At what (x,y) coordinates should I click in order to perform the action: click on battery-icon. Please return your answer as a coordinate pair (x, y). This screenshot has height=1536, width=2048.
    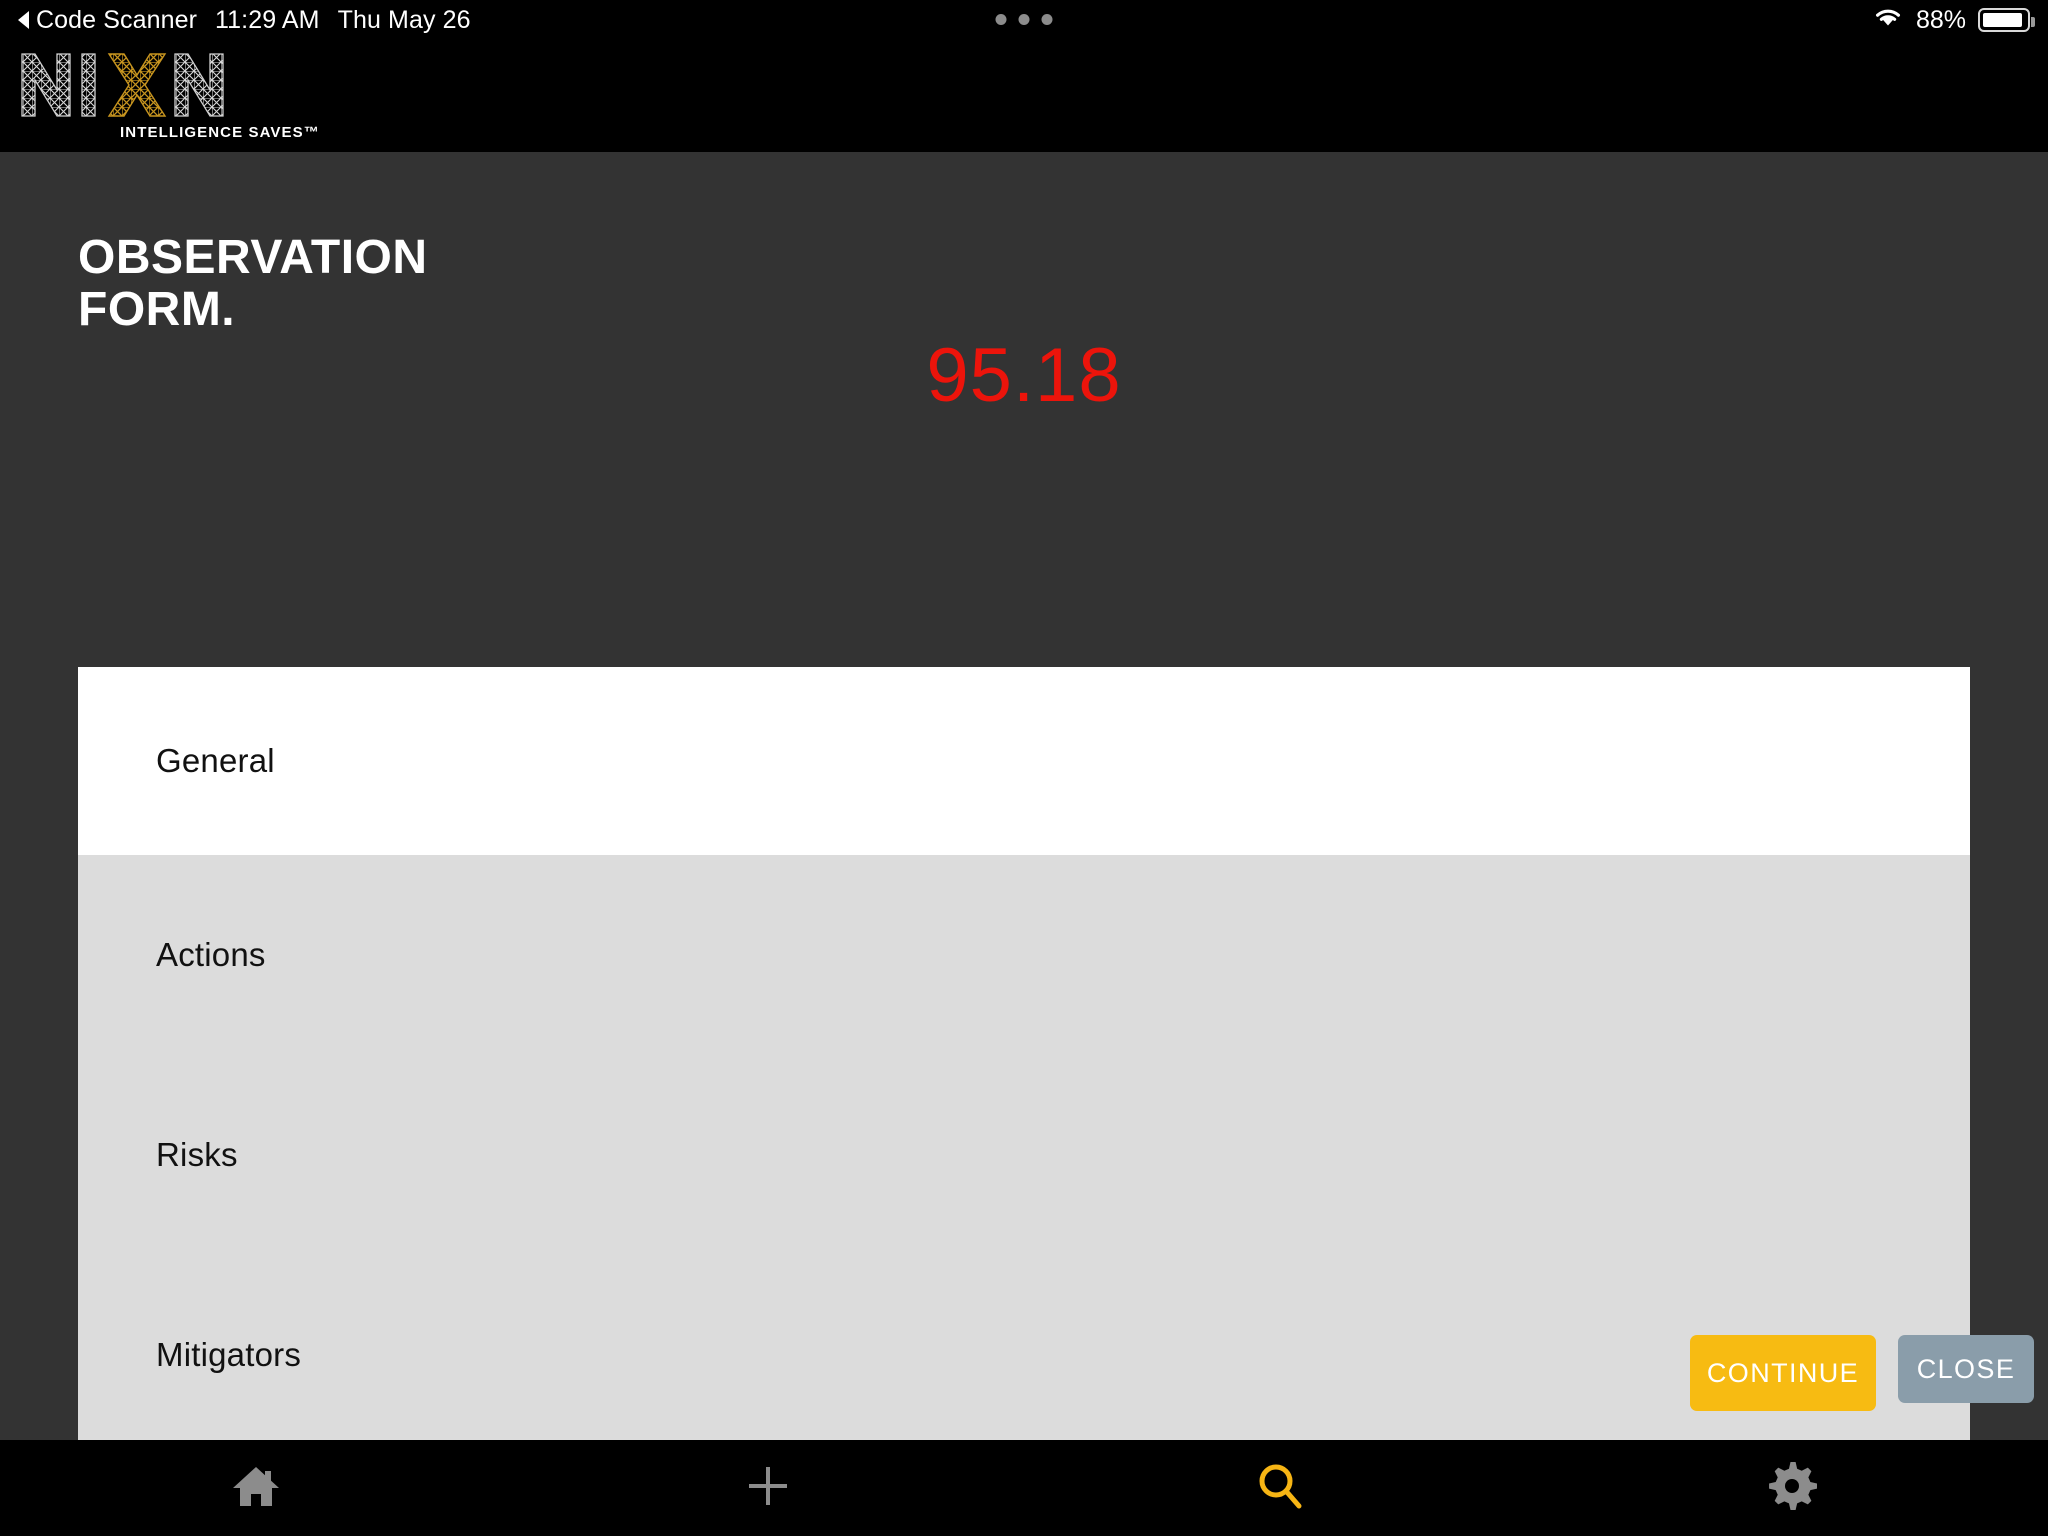
    Looking at the image, I should click on (2006, 20).